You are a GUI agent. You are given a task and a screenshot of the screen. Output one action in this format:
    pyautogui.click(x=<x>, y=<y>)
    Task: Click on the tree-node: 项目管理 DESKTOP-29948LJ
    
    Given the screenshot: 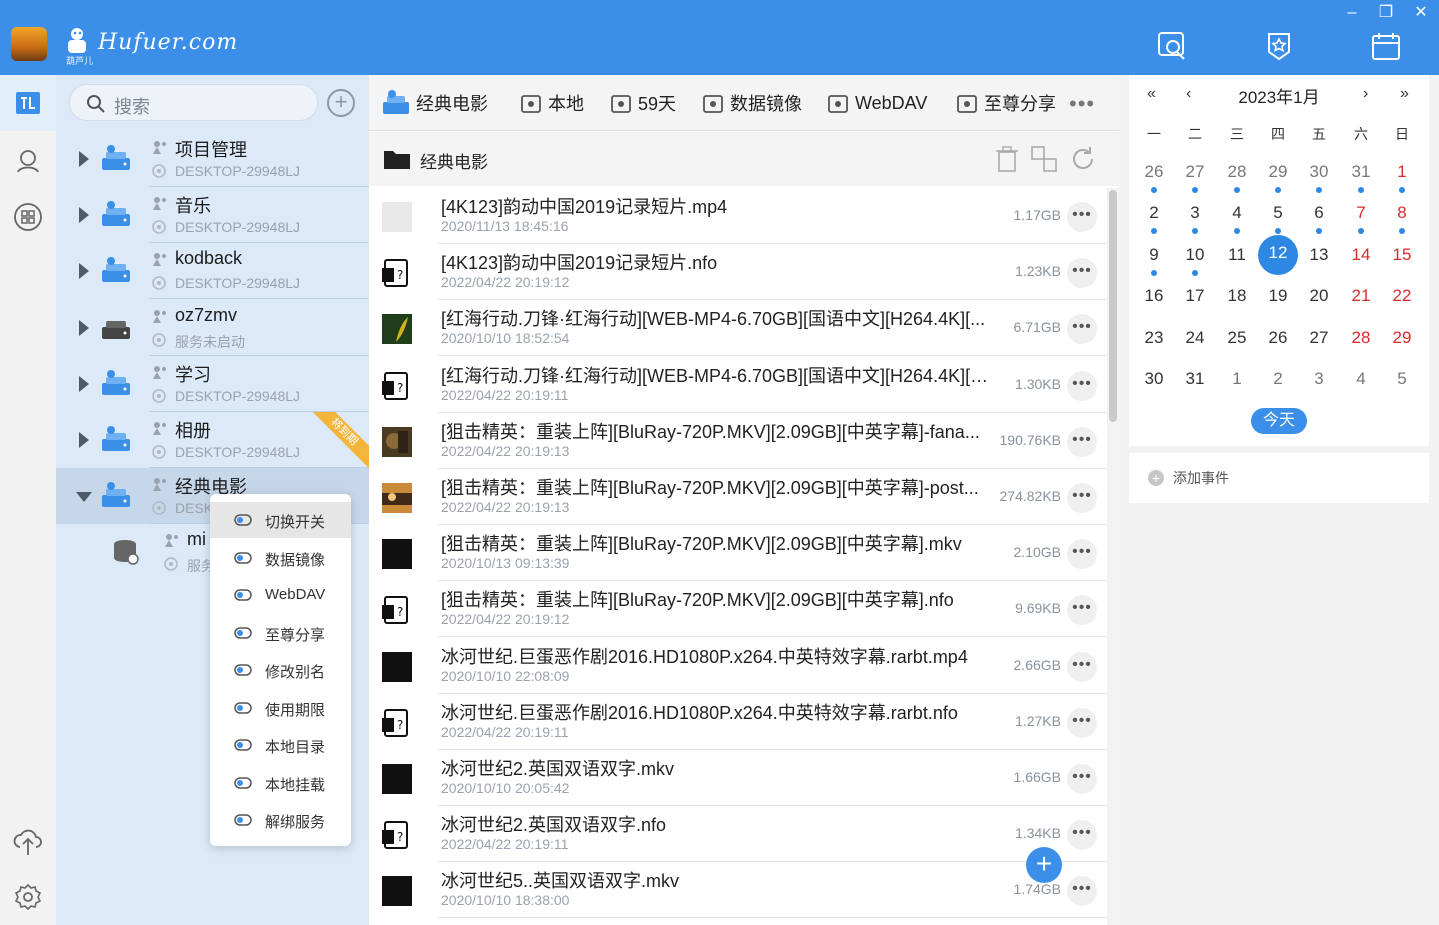 What is the action you would take?
    pyautogui.click(x=212, y=159)
    